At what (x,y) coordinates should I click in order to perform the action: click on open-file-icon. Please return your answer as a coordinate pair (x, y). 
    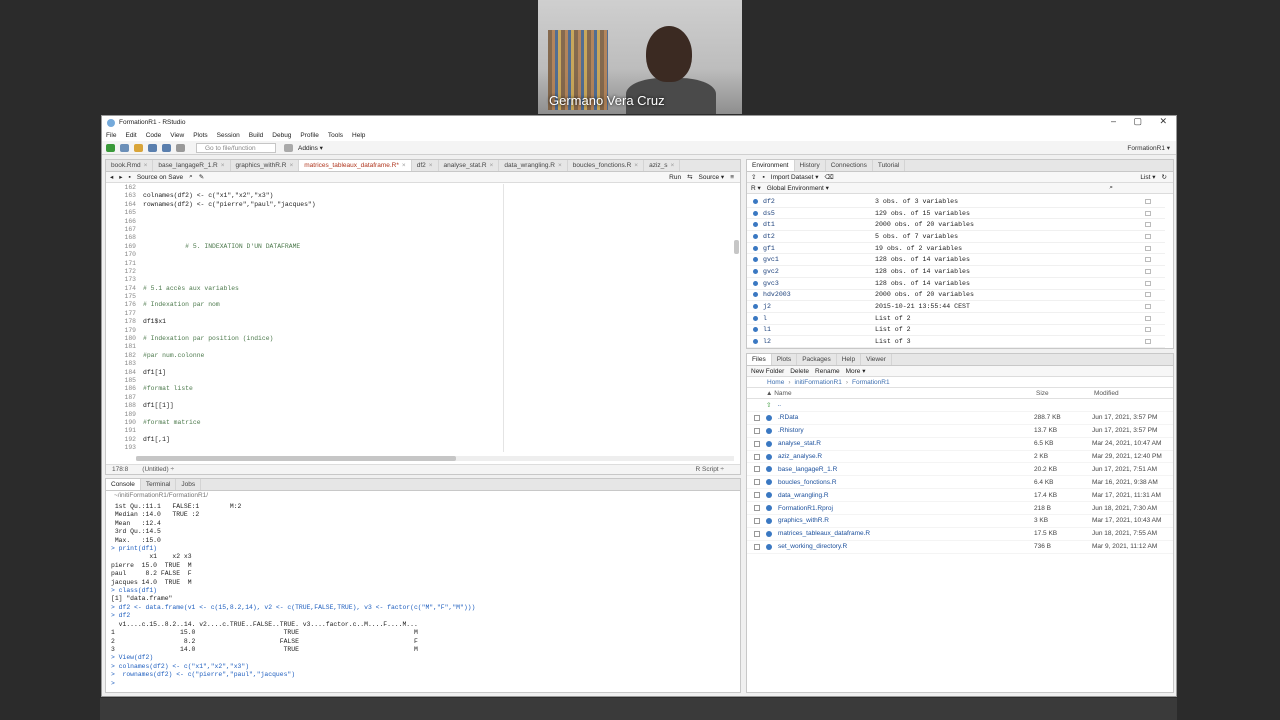
    Looking at the image, I should click on (138, 147).